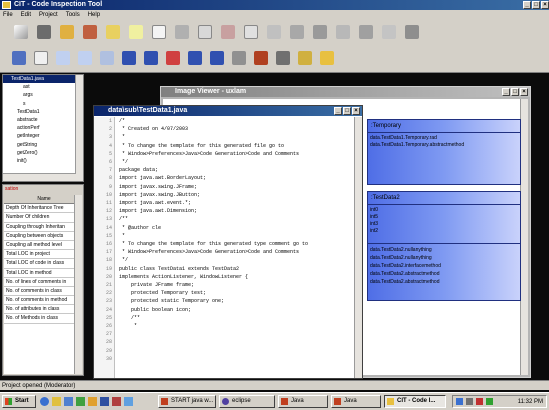 This screenshot has width=549, height=410. I want to click on document-icon, so click(159, 32).